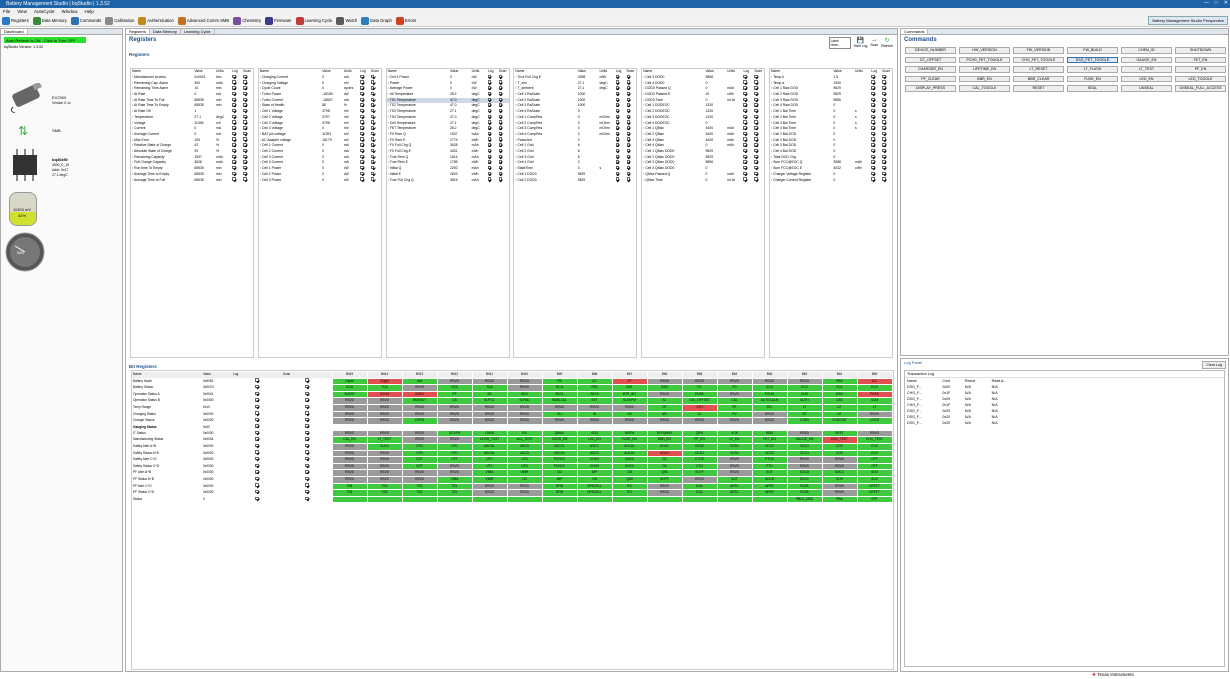 Image resolution: width=1230 pixels, height=679 pixels. Describe the element at coordinates (1092, 50) in the screenshot. I see `command-fw-build-button: FW_BUILD` at that location.